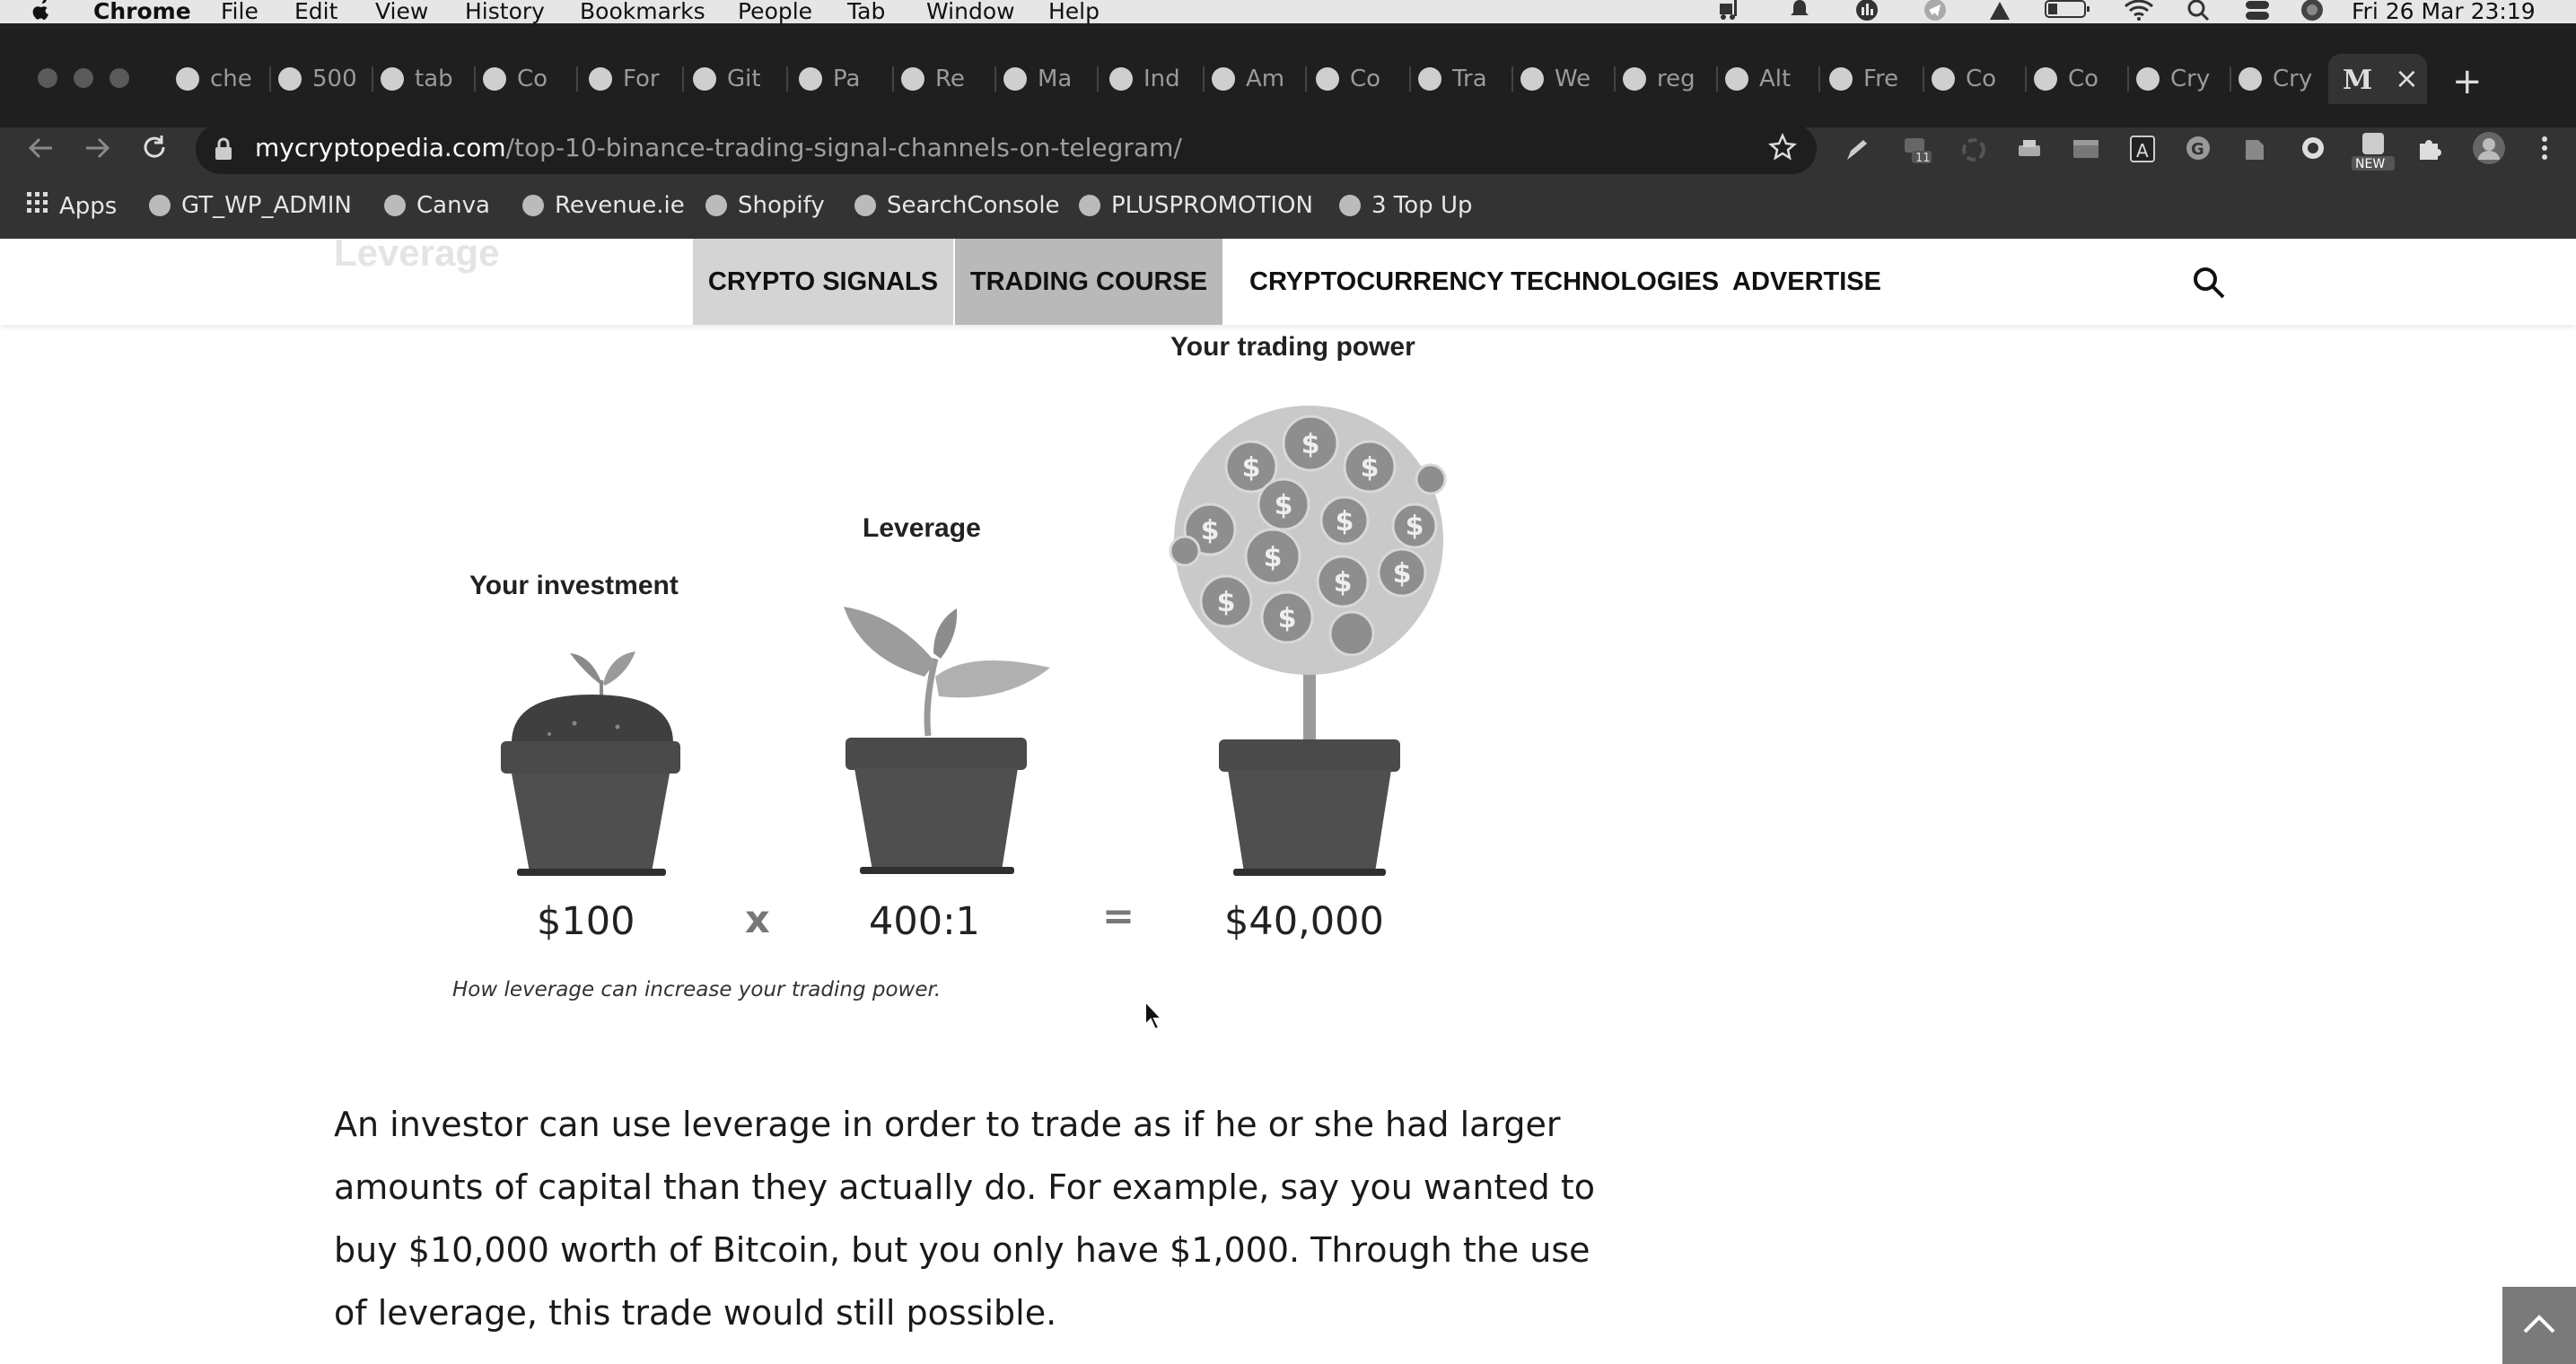 This screenshot has width=2576, height=1364. I want to click on close-window-button, so click(47, 78).